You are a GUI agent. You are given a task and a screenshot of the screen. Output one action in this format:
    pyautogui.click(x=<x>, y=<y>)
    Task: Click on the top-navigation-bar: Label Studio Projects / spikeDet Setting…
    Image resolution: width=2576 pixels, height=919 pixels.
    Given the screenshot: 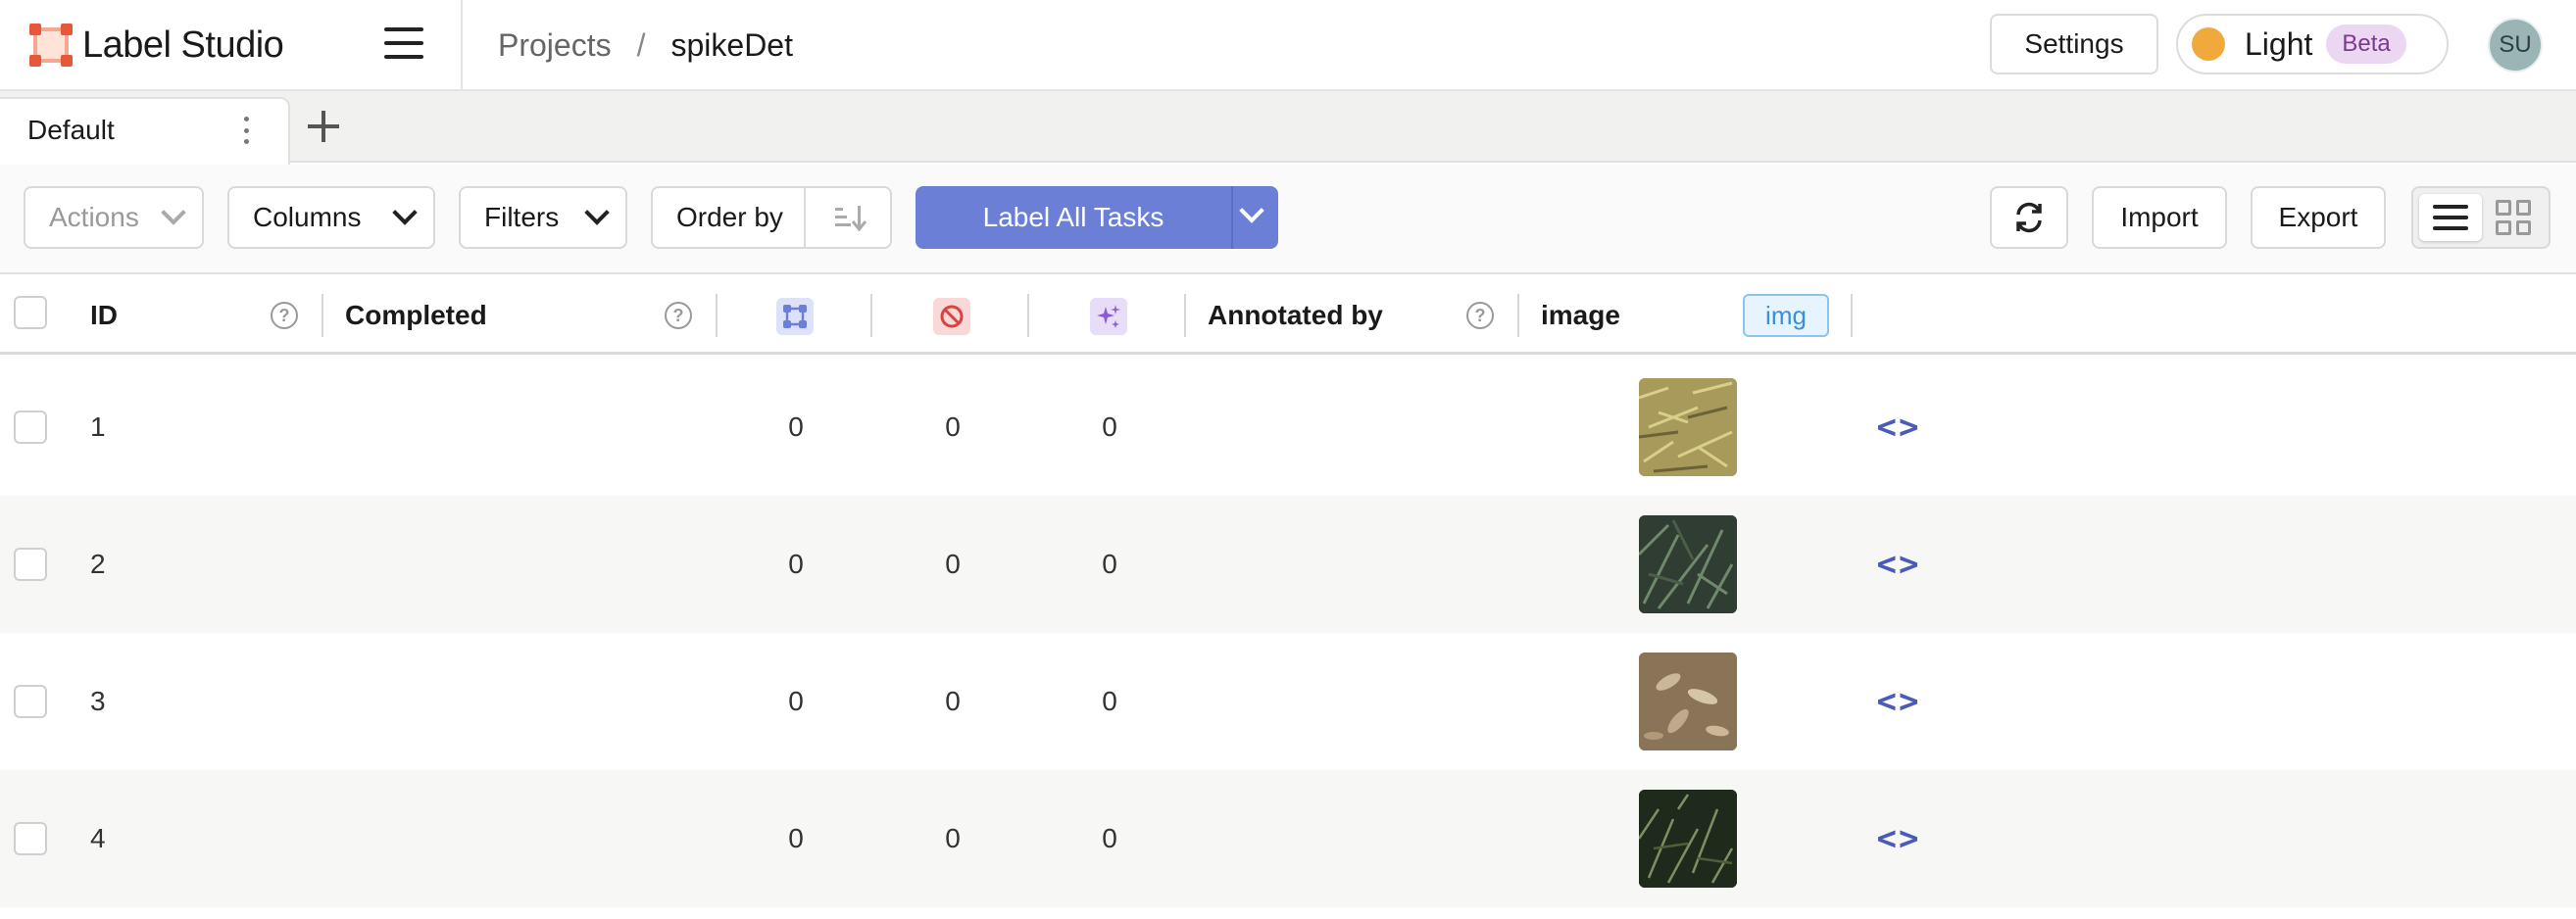 What is the action you would take?
    pyautogui.click(x=1288, y=45)
    